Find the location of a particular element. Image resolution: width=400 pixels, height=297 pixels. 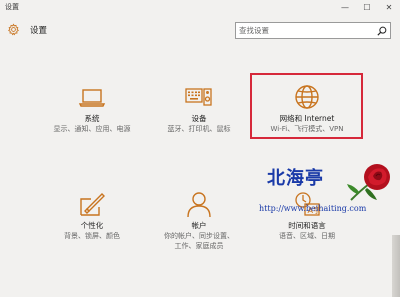

maximize-button: ☐ is located at coordinates (367, 7).